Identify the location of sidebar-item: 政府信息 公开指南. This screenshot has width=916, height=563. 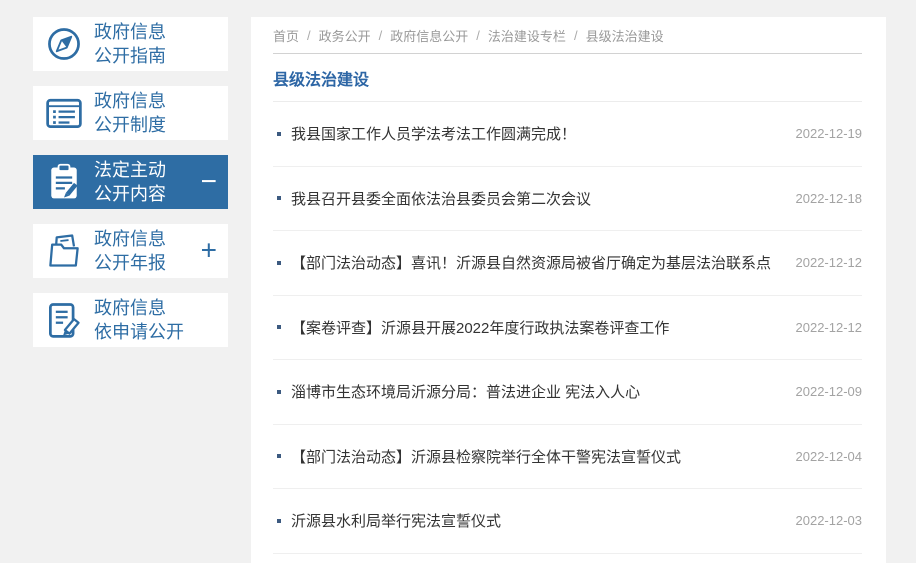
(130, 44).